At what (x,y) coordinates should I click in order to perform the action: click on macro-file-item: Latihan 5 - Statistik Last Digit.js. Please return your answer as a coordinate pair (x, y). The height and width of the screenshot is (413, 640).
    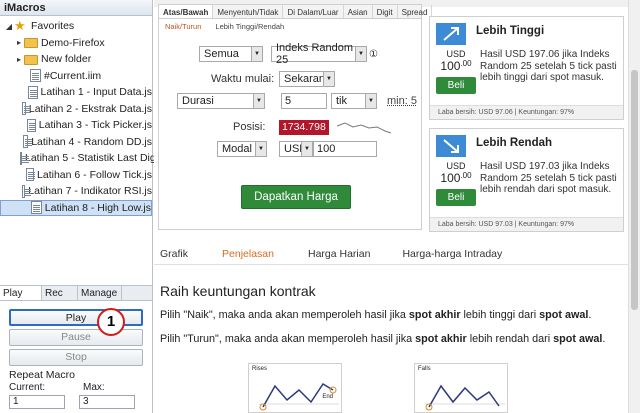
    Looking at the image, I should click on (85, 158).